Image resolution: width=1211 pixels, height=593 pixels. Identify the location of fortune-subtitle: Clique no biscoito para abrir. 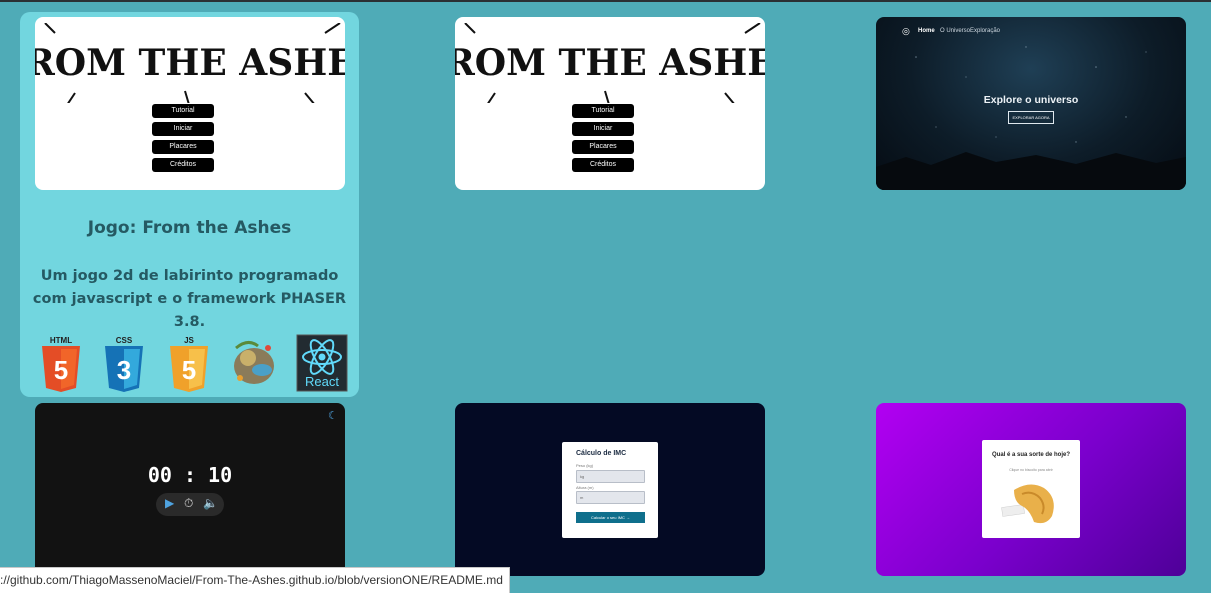
(1031, 470).